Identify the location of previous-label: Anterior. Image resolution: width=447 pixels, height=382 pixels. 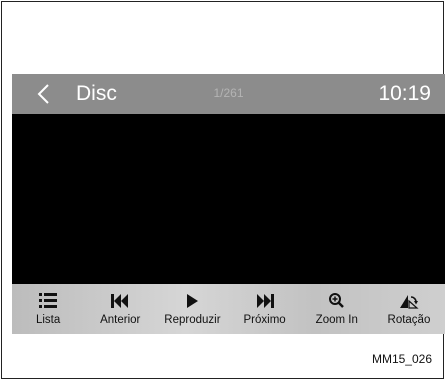
(120, 320).